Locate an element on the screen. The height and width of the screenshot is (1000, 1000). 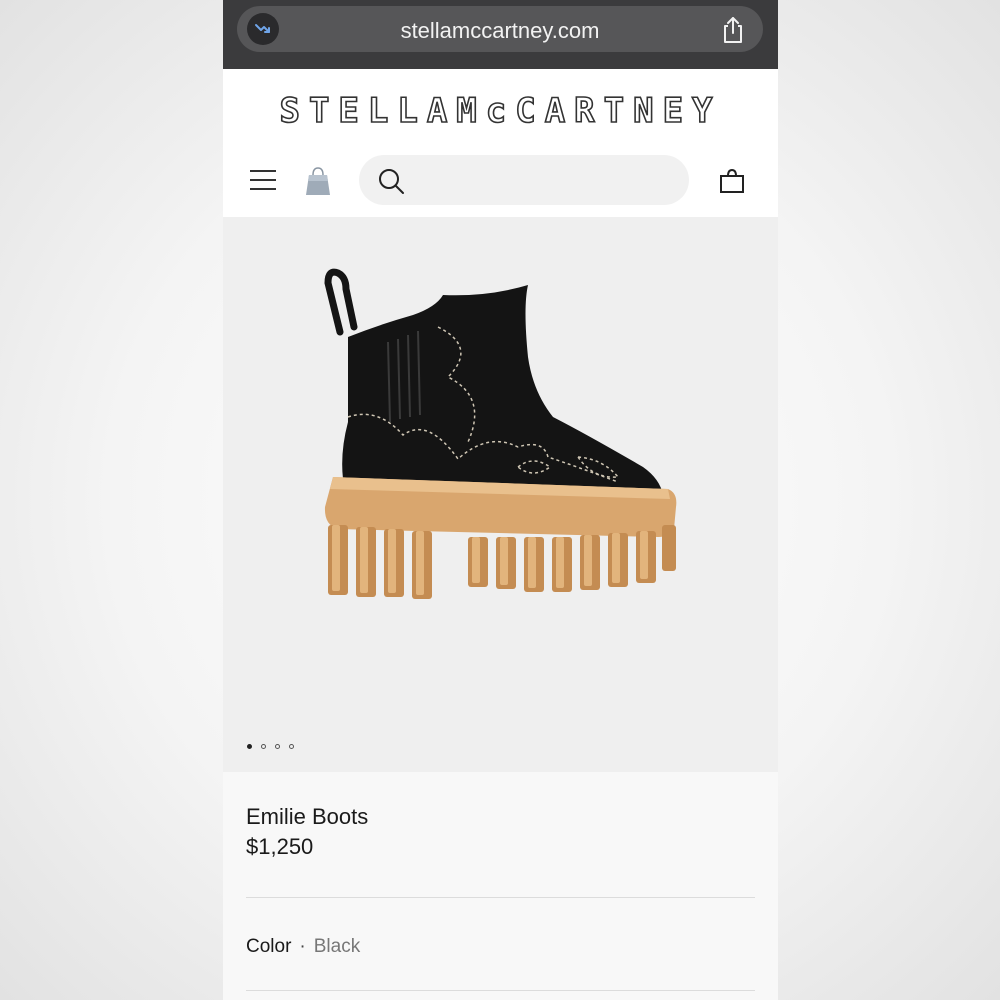
product-image is located at coordinates (500, 434).